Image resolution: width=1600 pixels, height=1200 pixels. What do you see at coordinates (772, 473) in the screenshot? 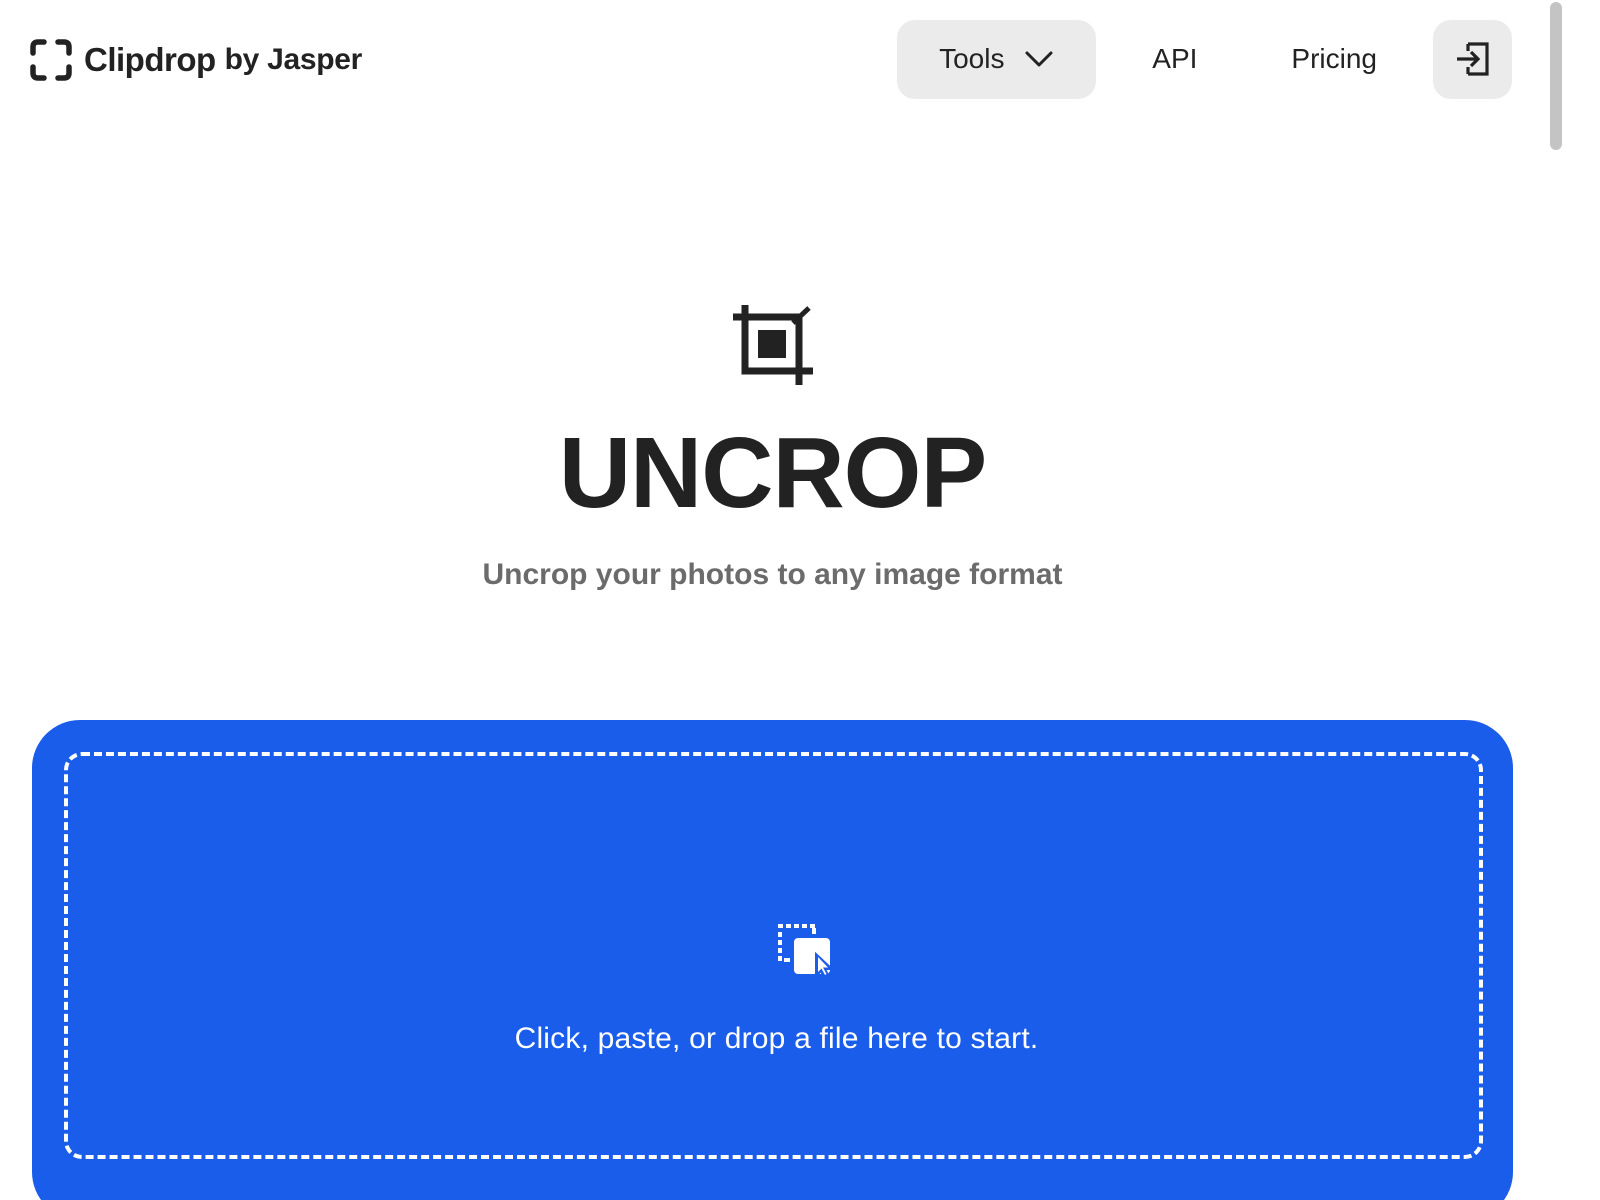
I see `page-title: UNCROP` at bounding box center [772, 473].